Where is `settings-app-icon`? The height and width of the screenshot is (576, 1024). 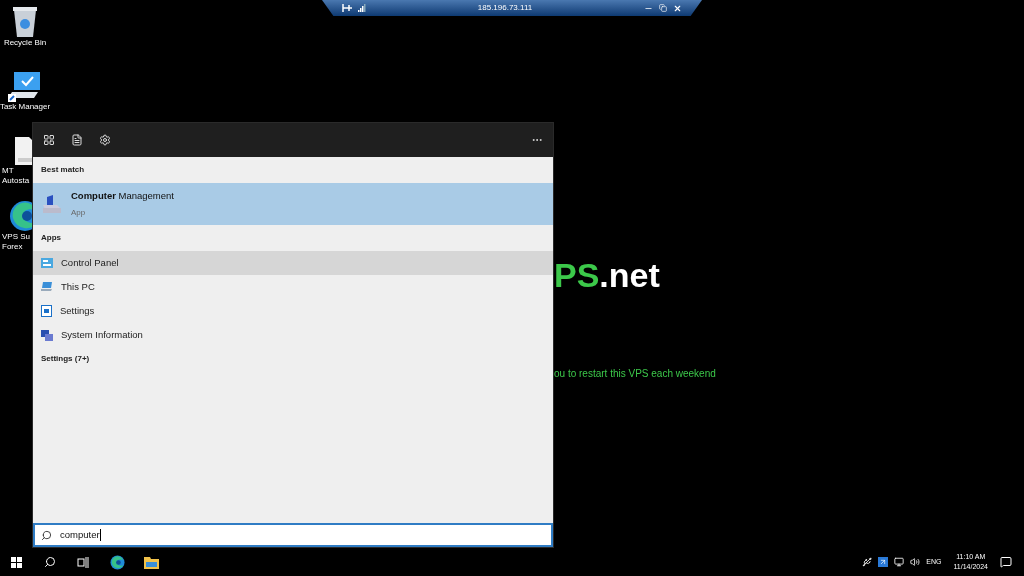
settings-app-icon is located at coordinates (46, 311).